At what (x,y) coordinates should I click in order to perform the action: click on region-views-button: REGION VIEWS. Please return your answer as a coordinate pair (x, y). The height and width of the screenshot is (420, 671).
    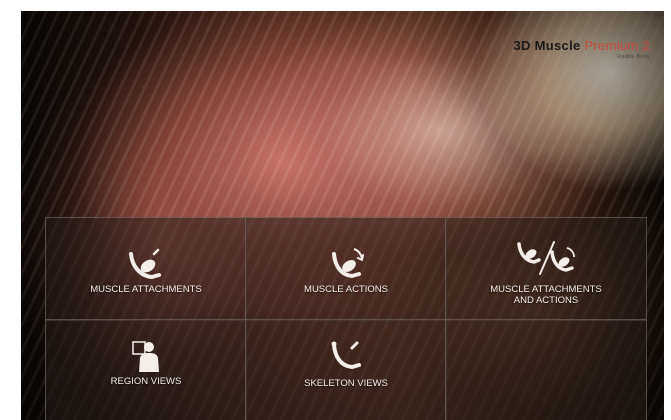
    Looking at the image, I should click on (146, 369).